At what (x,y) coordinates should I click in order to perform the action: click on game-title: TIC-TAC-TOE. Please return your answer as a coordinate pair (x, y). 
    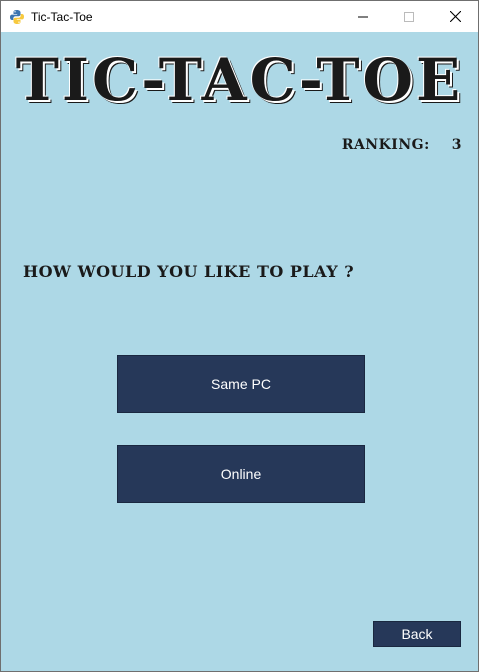
    Looking at the image, I should click on (239, 80).